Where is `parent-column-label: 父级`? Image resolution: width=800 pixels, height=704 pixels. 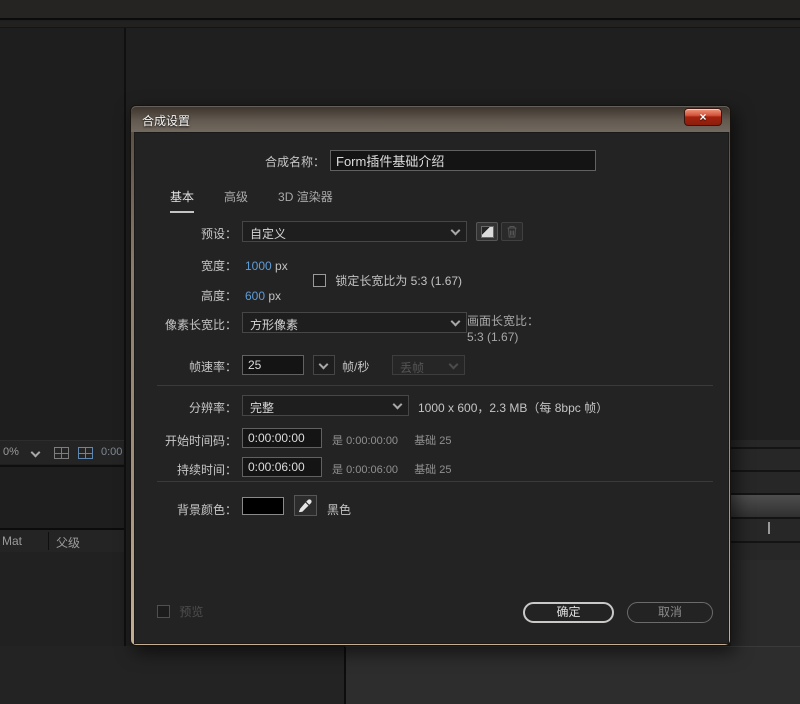
parent-column-label: 父级 is located at coordinates (68, 543).